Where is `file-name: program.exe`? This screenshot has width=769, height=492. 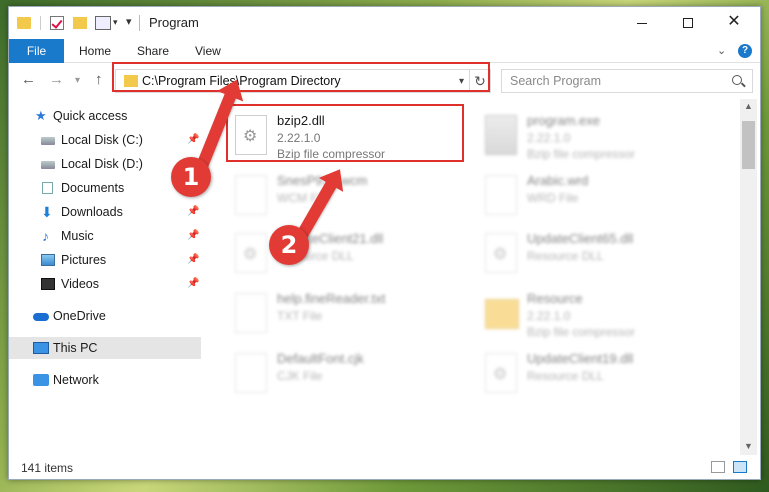 file-name: program.exe is located at coordinates (563, 120).